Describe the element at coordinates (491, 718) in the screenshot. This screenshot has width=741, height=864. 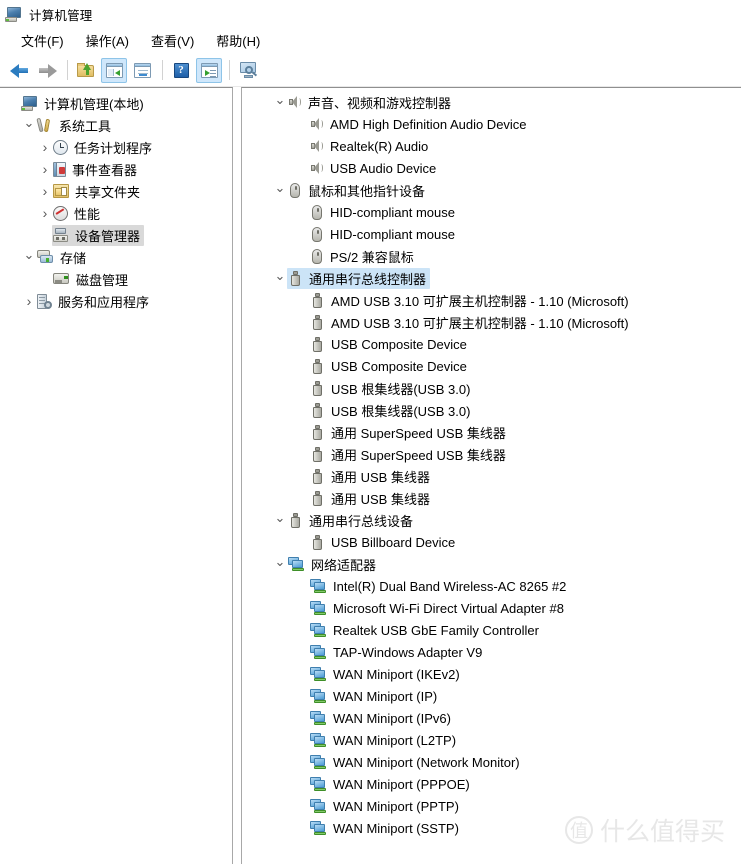
I see `device-item: WAN Miniport (IPv6)` at that location.